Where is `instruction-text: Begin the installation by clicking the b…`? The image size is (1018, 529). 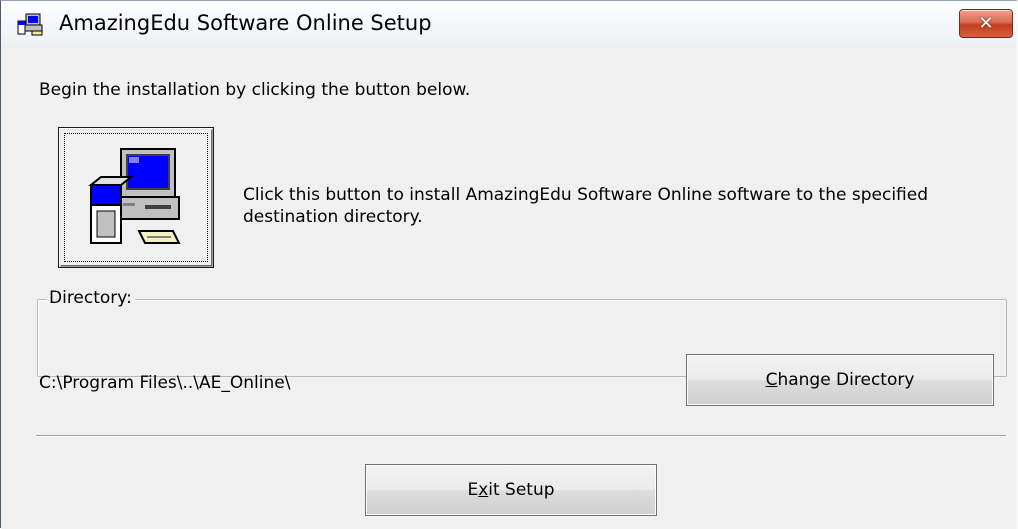 instruction-text: Begin the installation by clicking the b… is located at coordinates (255, 90).